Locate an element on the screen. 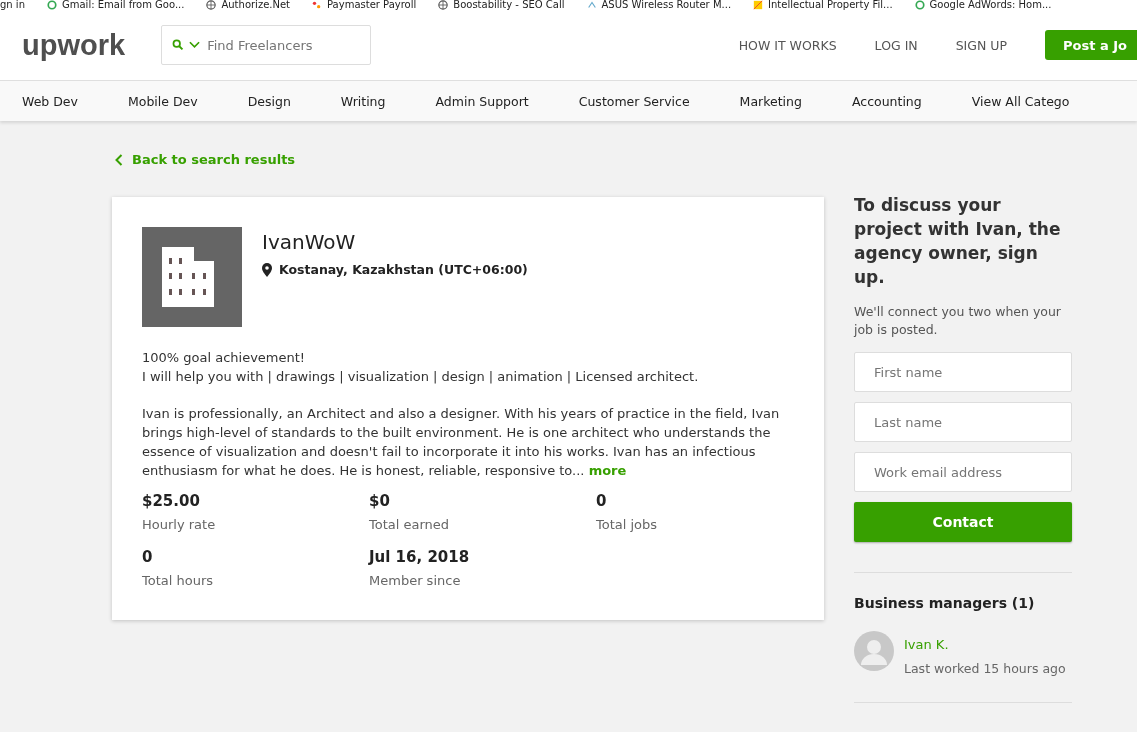  category-link: Design is located at coordinates (269, 101).